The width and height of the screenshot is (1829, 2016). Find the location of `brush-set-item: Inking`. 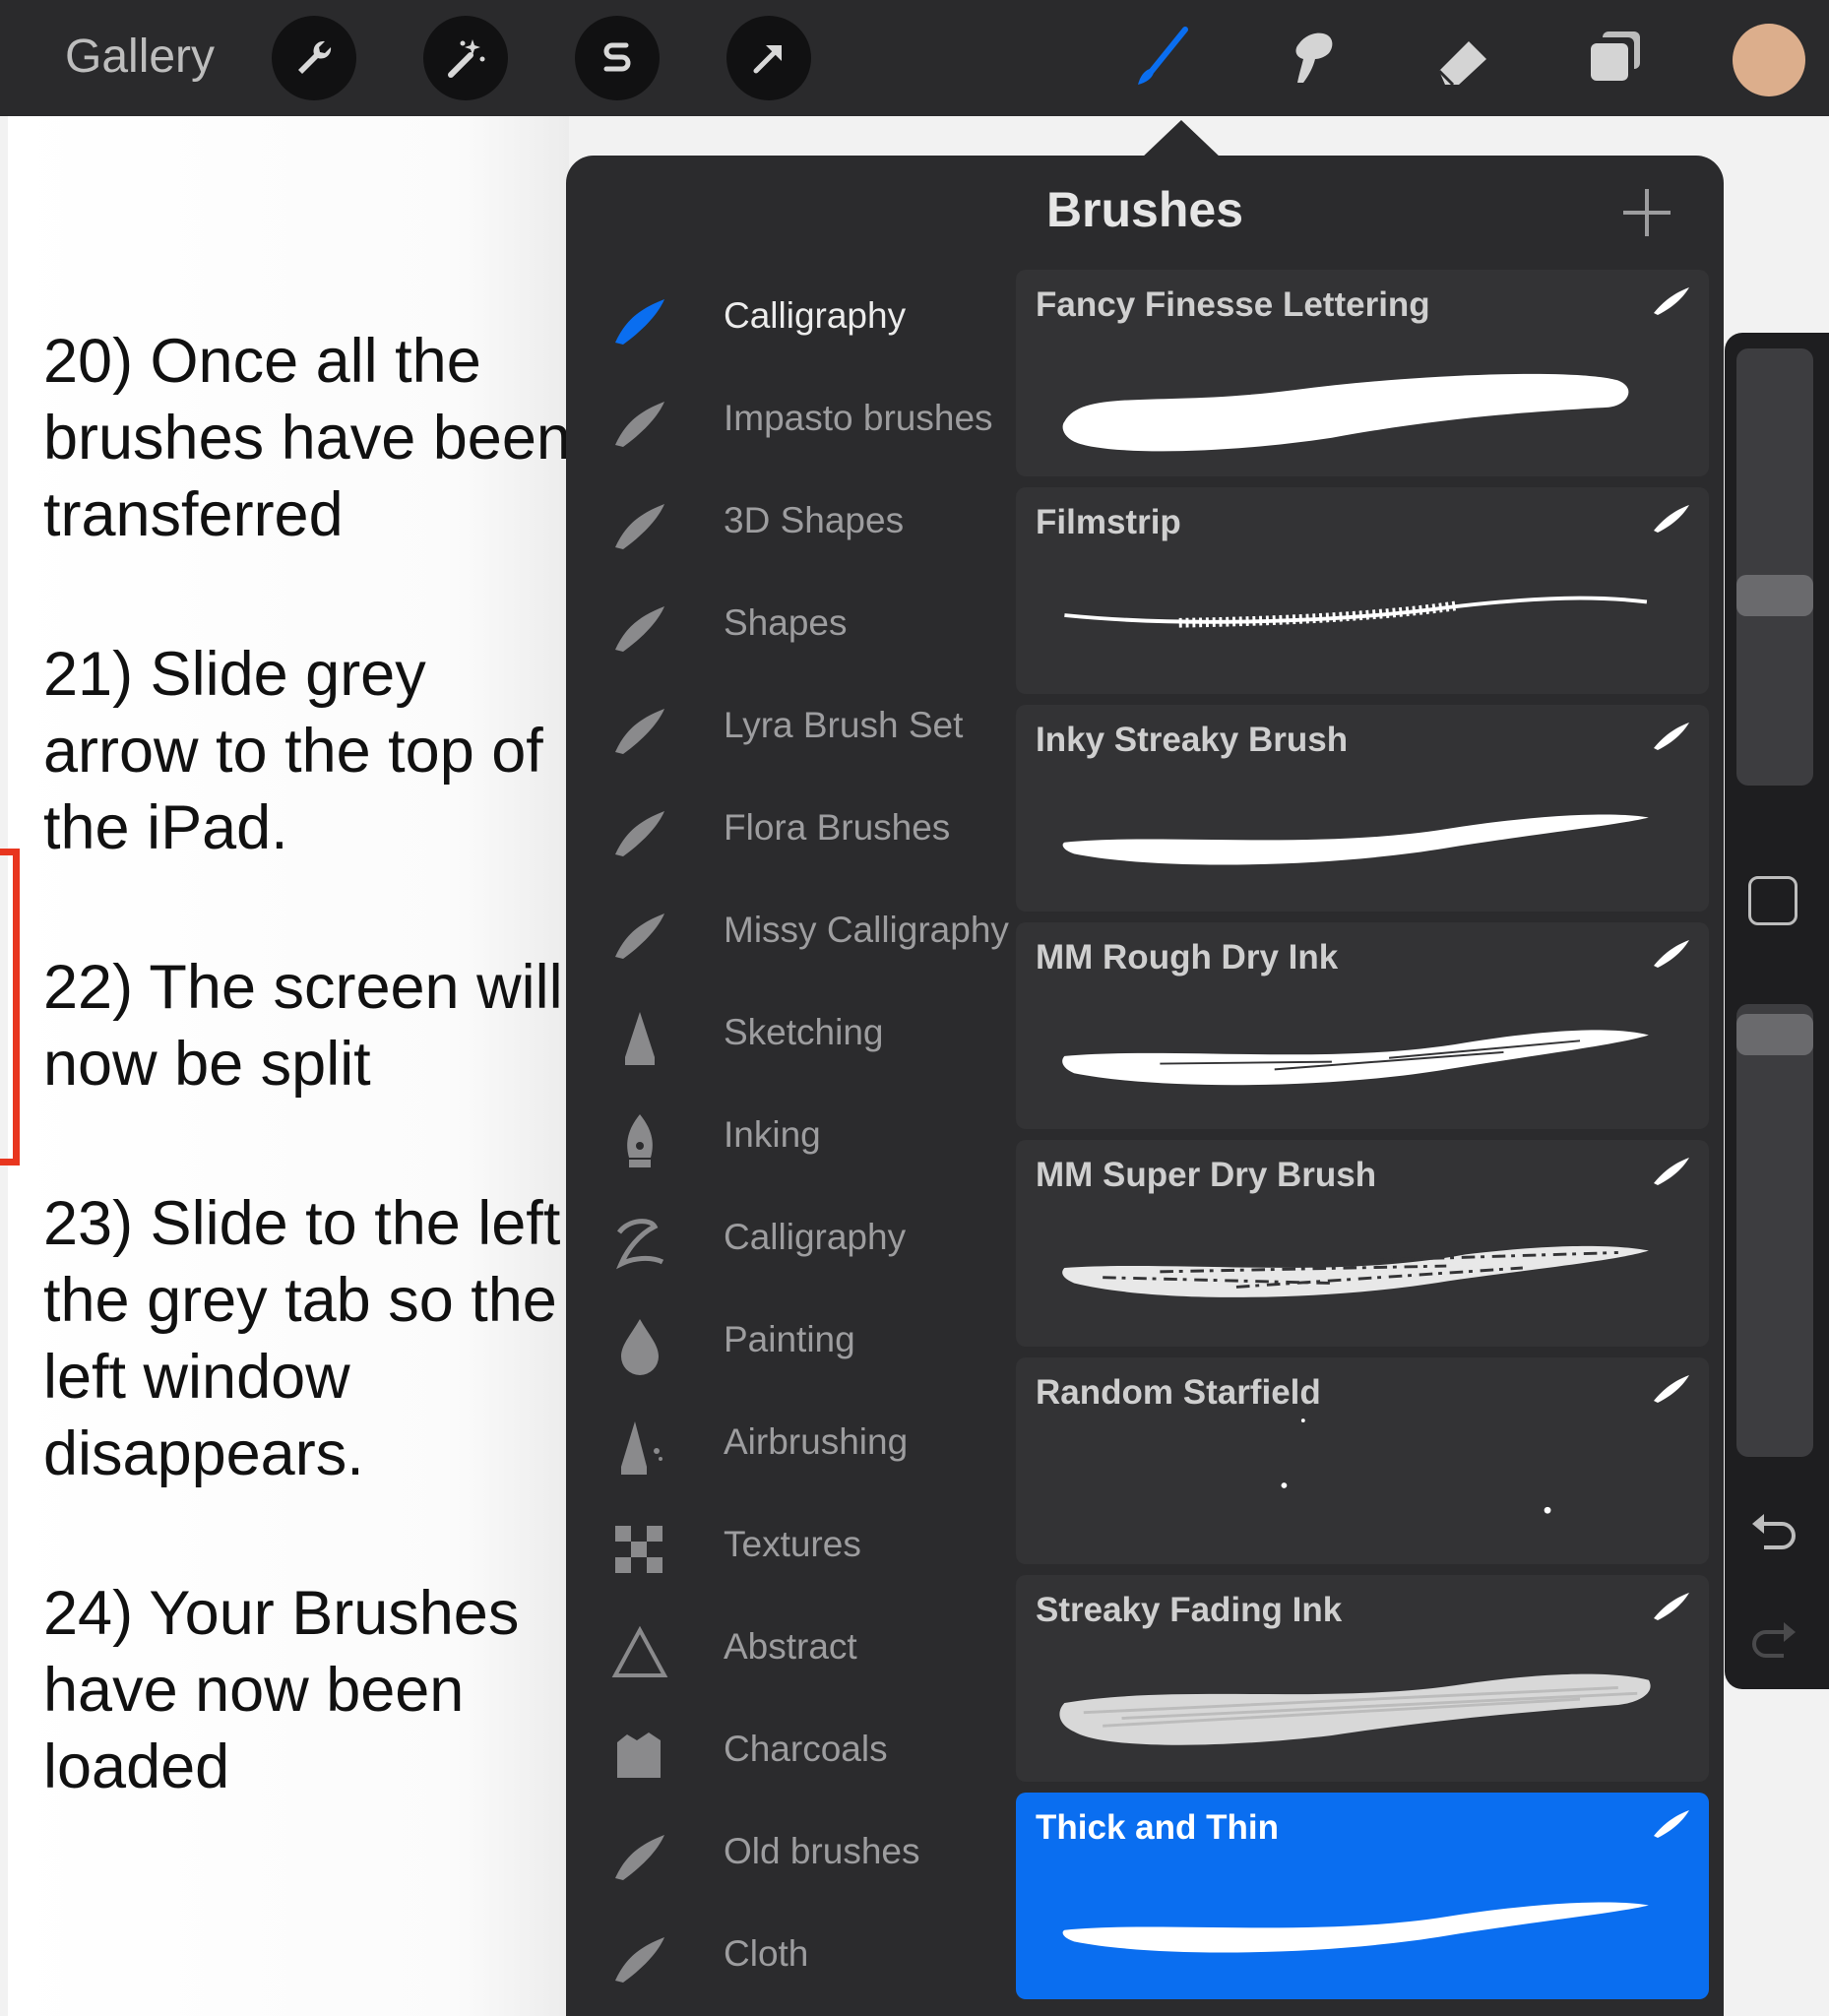

brush-set-item: Inking is located at coordinates (790, 1140).